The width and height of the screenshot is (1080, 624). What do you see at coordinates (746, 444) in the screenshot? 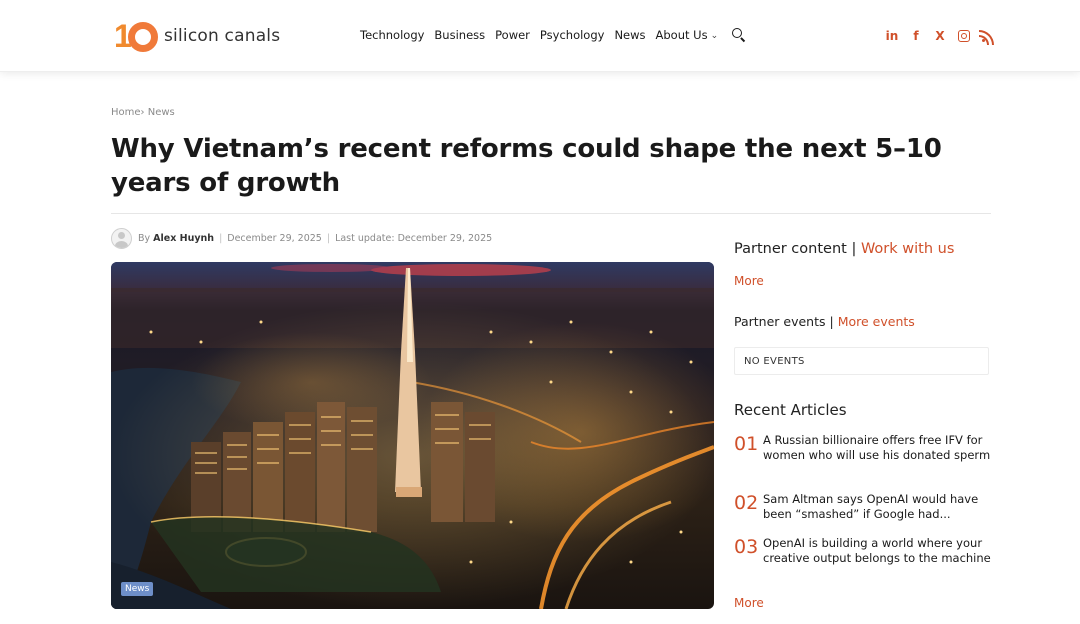
I see `recent-article-number: 01` at bounding box center [746, 444].